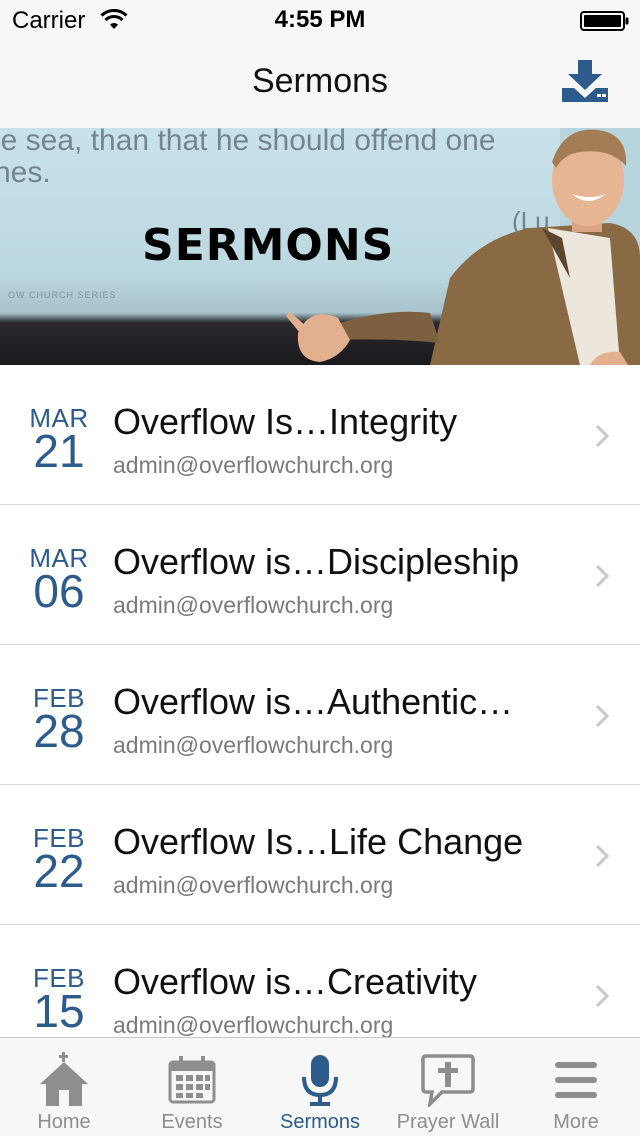 This screenshot has width=640, height=1136. I want to click on tab-bar: Home Events Sermons Prayer Wall More, so click(320, 1086).